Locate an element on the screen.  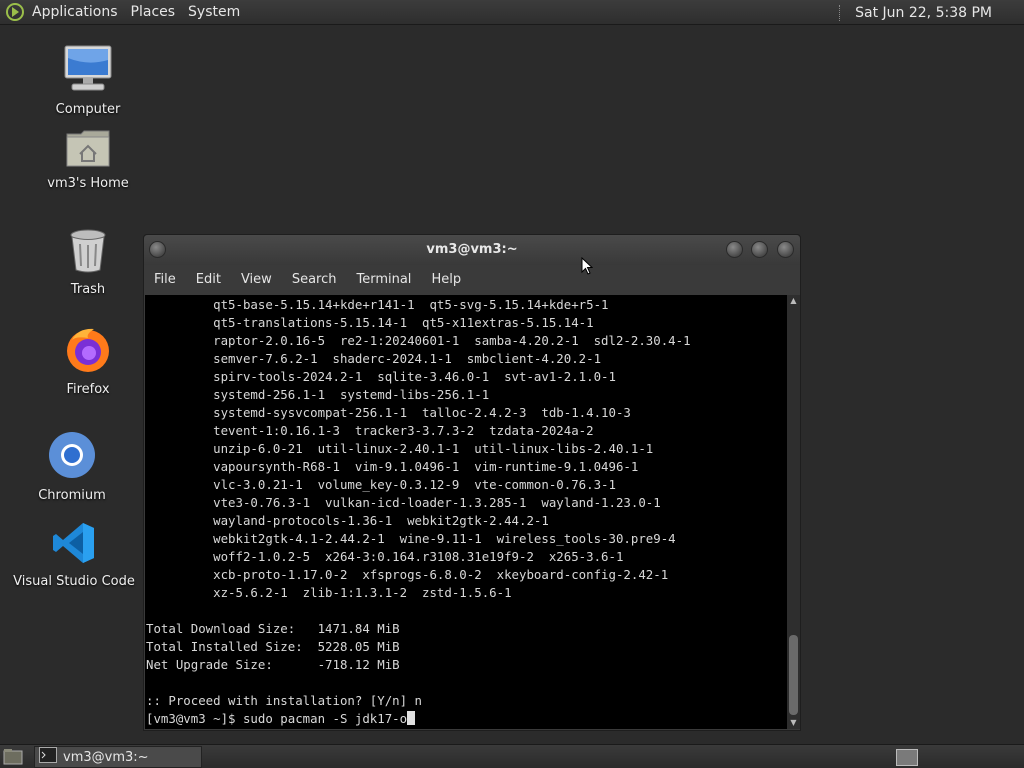
desktop-icon-vscode: Visual Studio Code is located at coordinates (74, 554).